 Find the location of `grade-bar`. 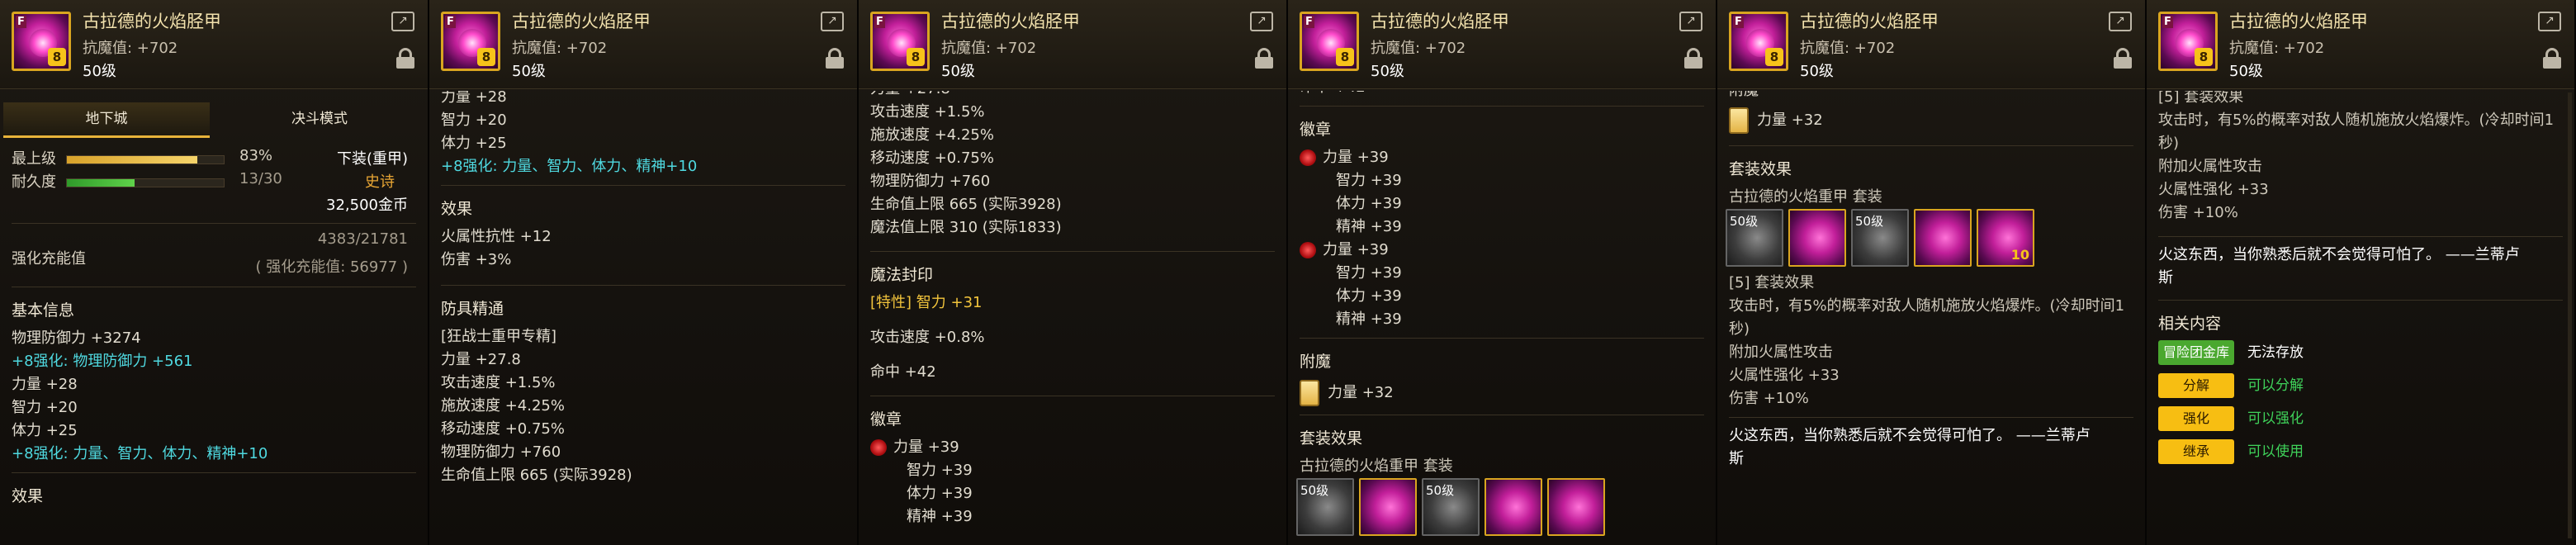

grade-bar is located at coordinates (145, 159).